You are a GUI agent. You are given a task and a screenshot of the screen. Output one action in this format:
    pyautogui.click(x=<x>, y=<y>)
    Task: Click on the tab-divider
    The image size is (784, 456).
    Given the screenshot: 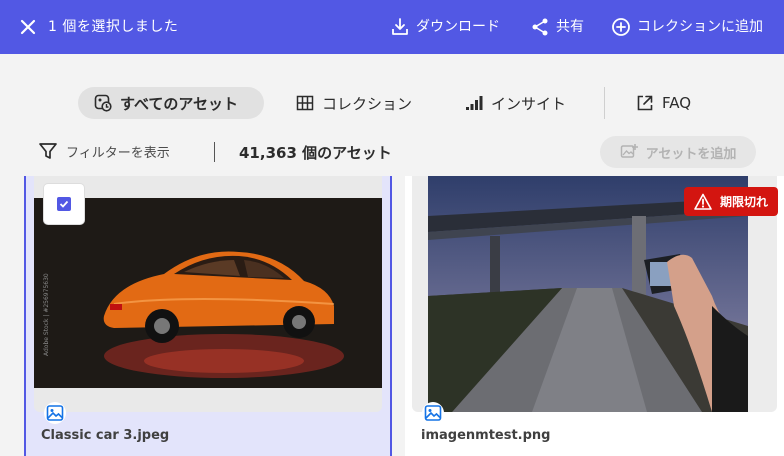 What is the action you would take?
    pyautogui.click(x=604, y=103)
    